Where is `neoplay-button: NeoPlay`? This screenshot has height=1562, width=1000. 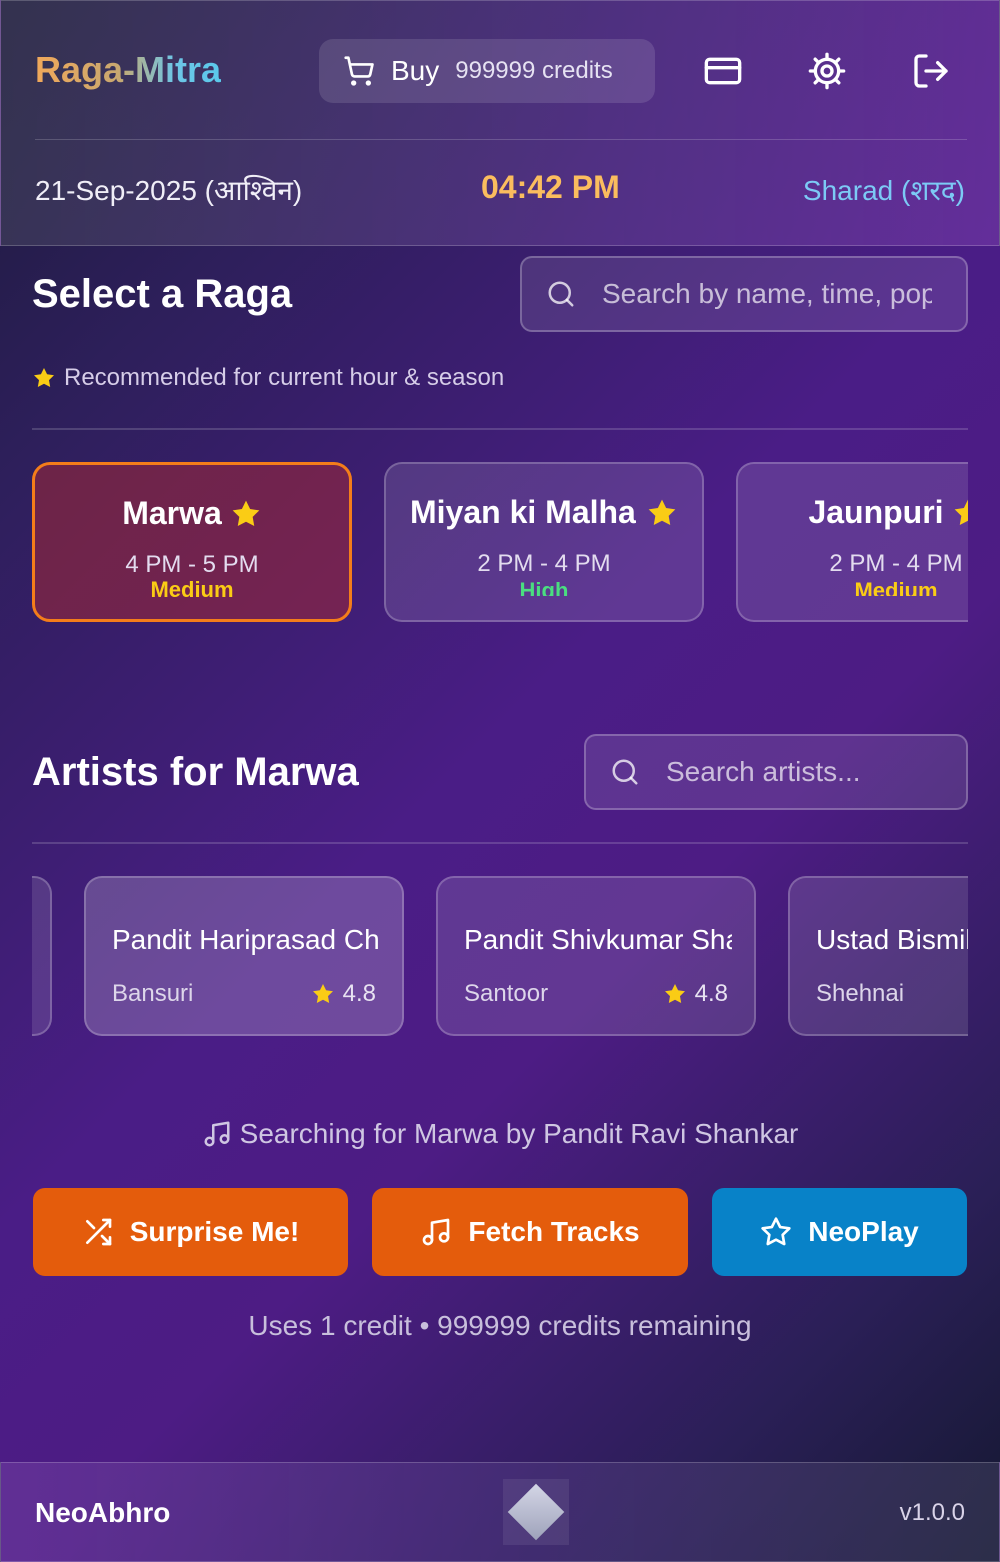
neoplay-button: NeoPlay is located at coordinates (839, 1232).